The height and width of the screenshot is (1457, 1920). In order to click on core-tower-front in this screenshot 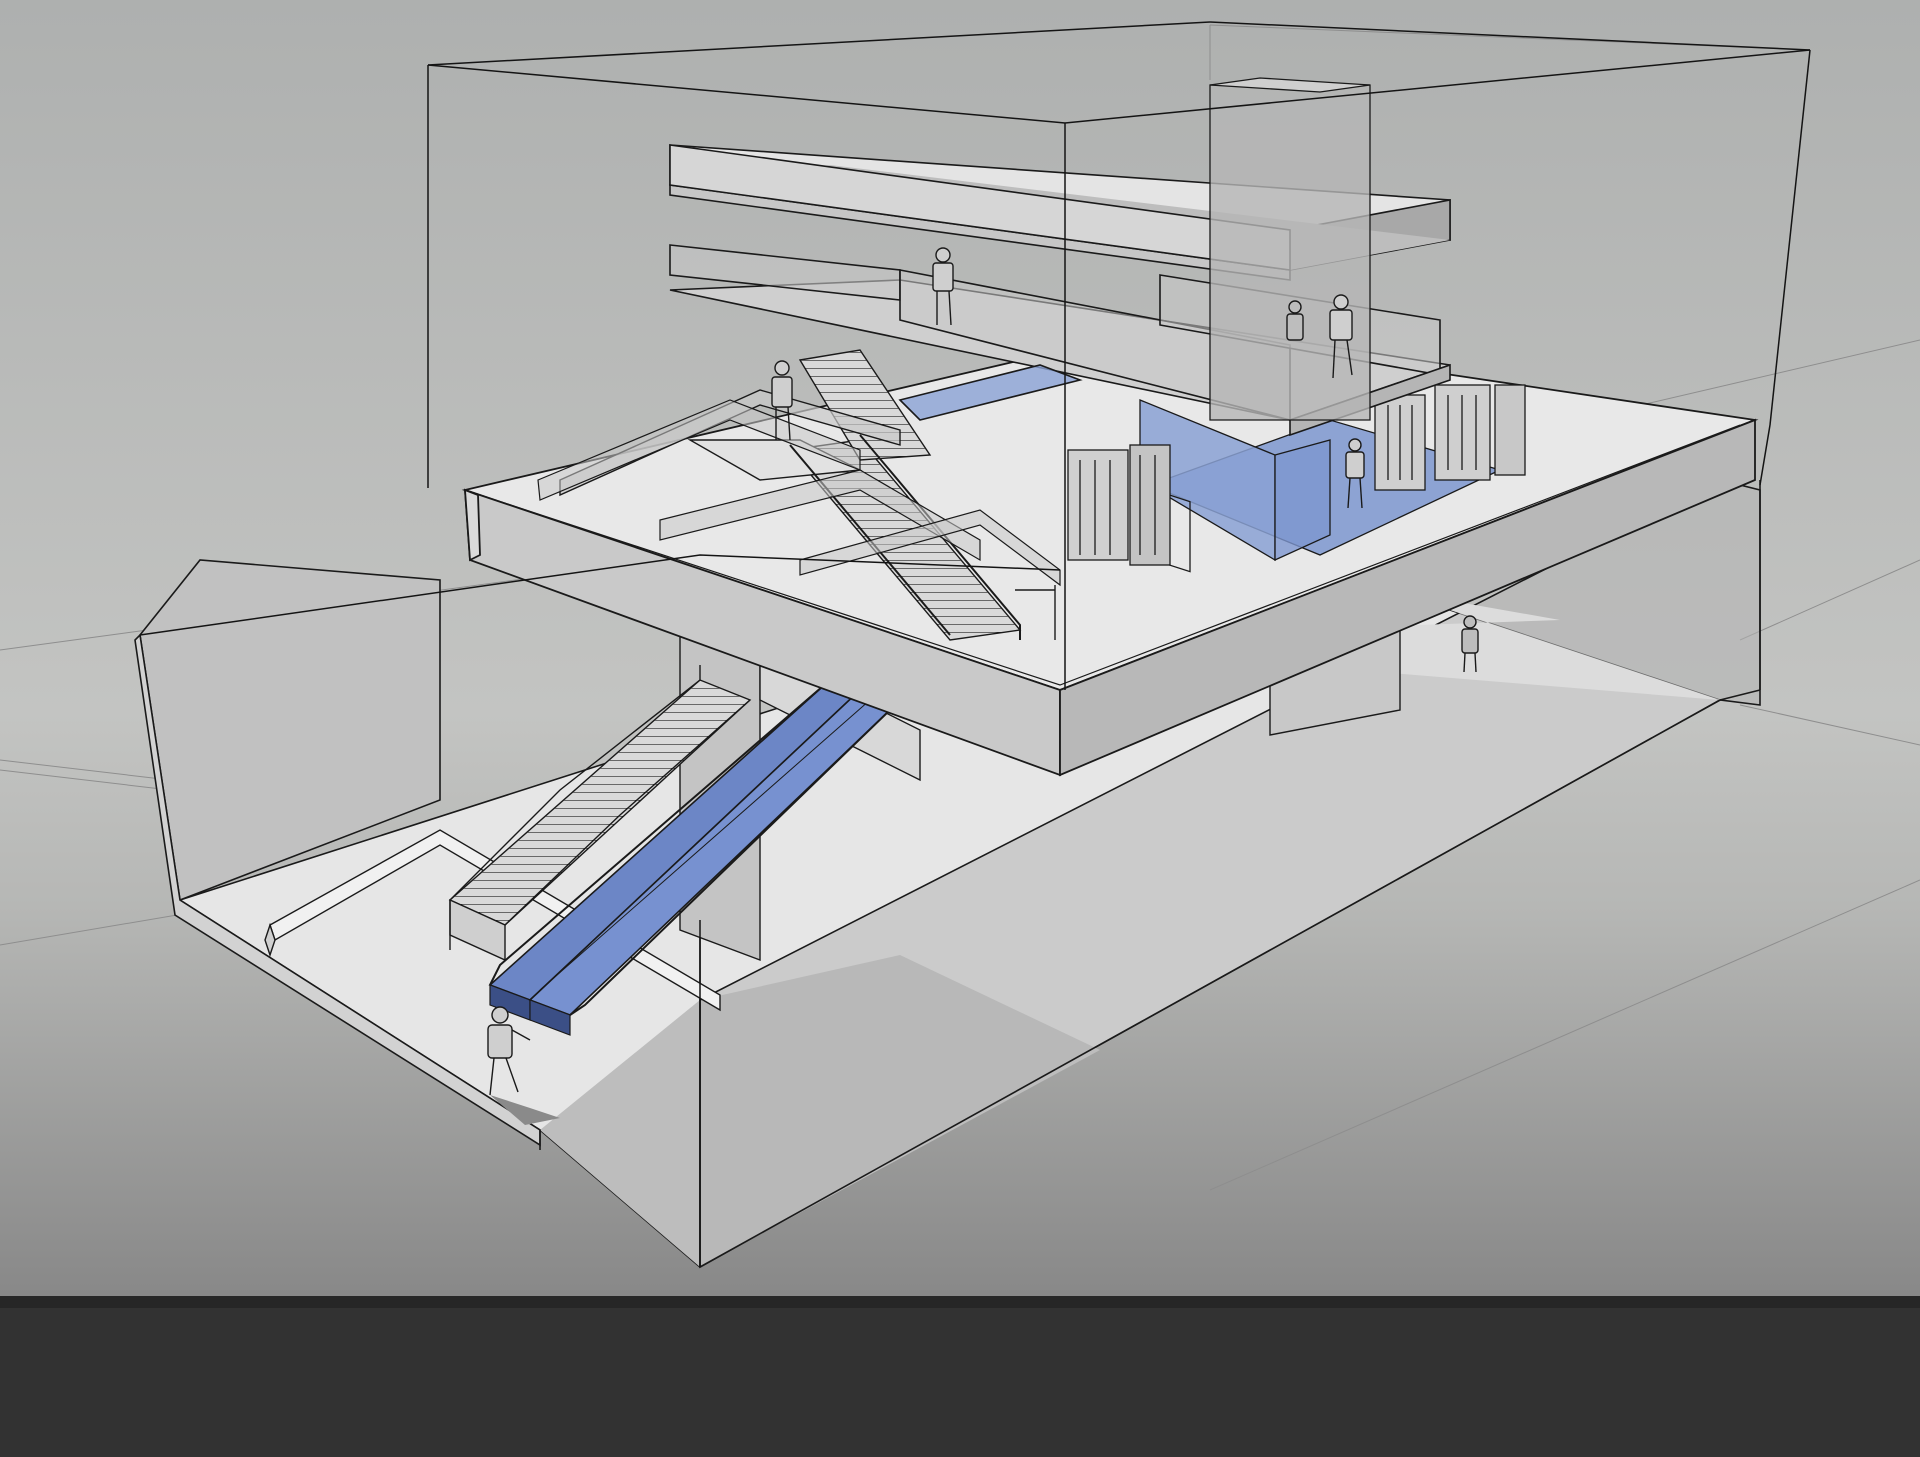, I will do `click(1290, 252)`.